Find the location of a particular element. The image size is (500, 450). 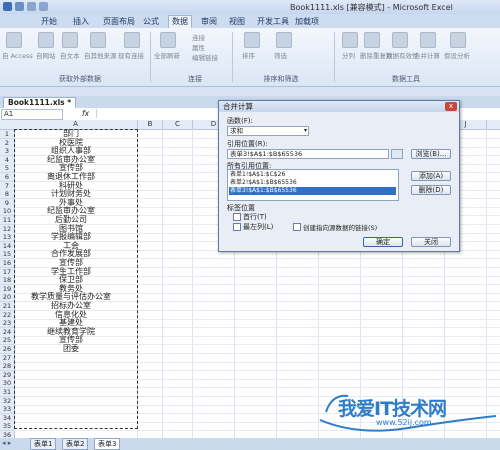

sort-icon is located at coordinates (252, 40).